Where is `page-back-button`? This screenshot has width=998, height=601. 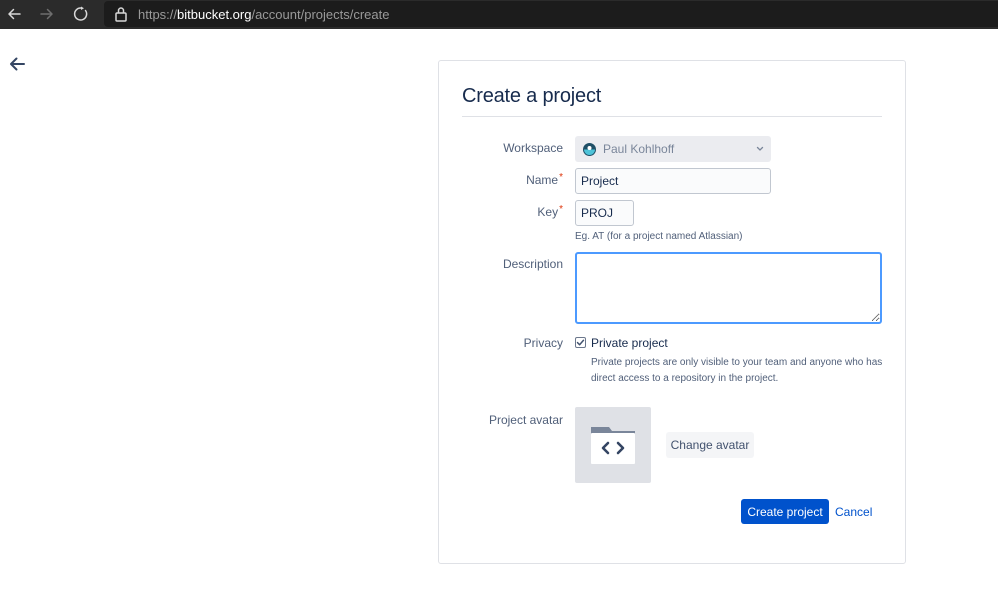 page-back-button is located at coordinates (17, 64).